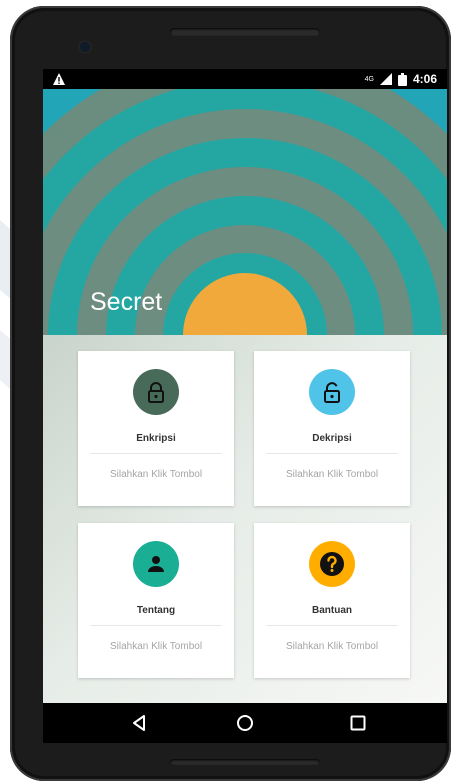  Describe the element at coordinates (332, 610) in the screenshot. I see `help-card-title: Bantuan` at that location.